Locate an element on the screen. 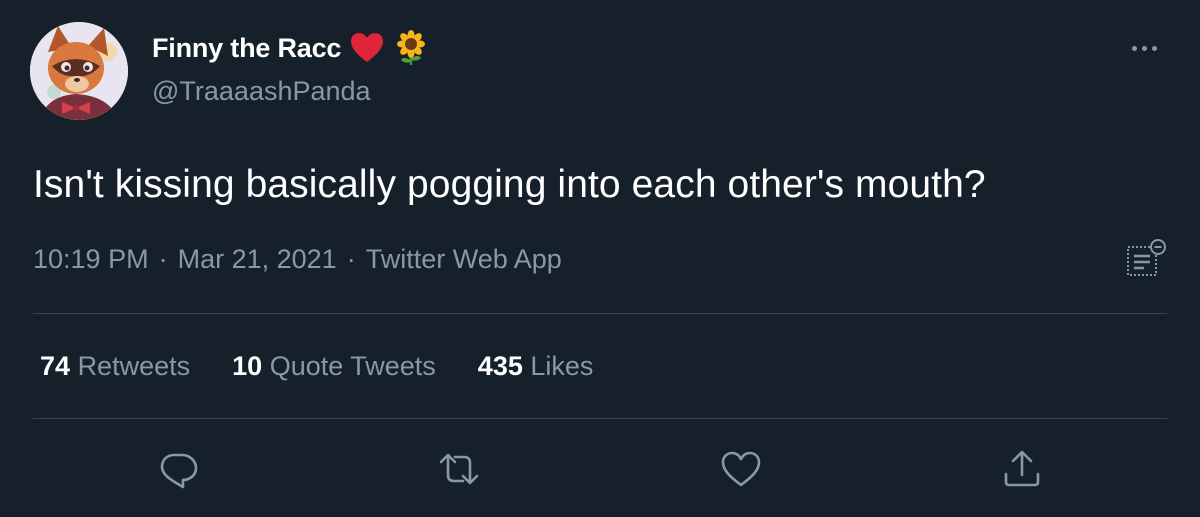 The width and height of the screenshot is (1200, 517). quote-tweets-stat: 10 Quote Tweets is located at coordinates (334, 366).